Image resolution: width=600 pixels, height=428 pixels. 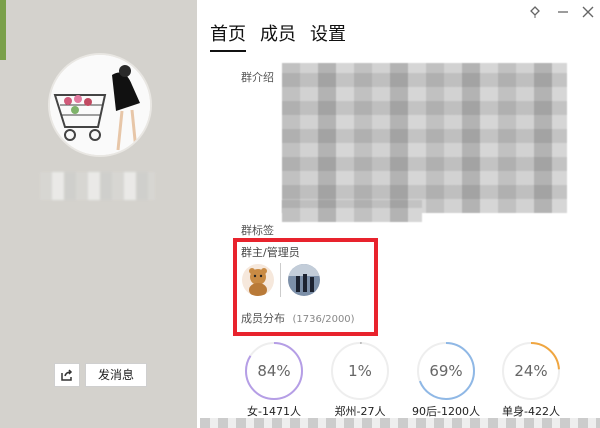 I want to click on admins-label: 群主/管理员, so click(x=270, y=252).